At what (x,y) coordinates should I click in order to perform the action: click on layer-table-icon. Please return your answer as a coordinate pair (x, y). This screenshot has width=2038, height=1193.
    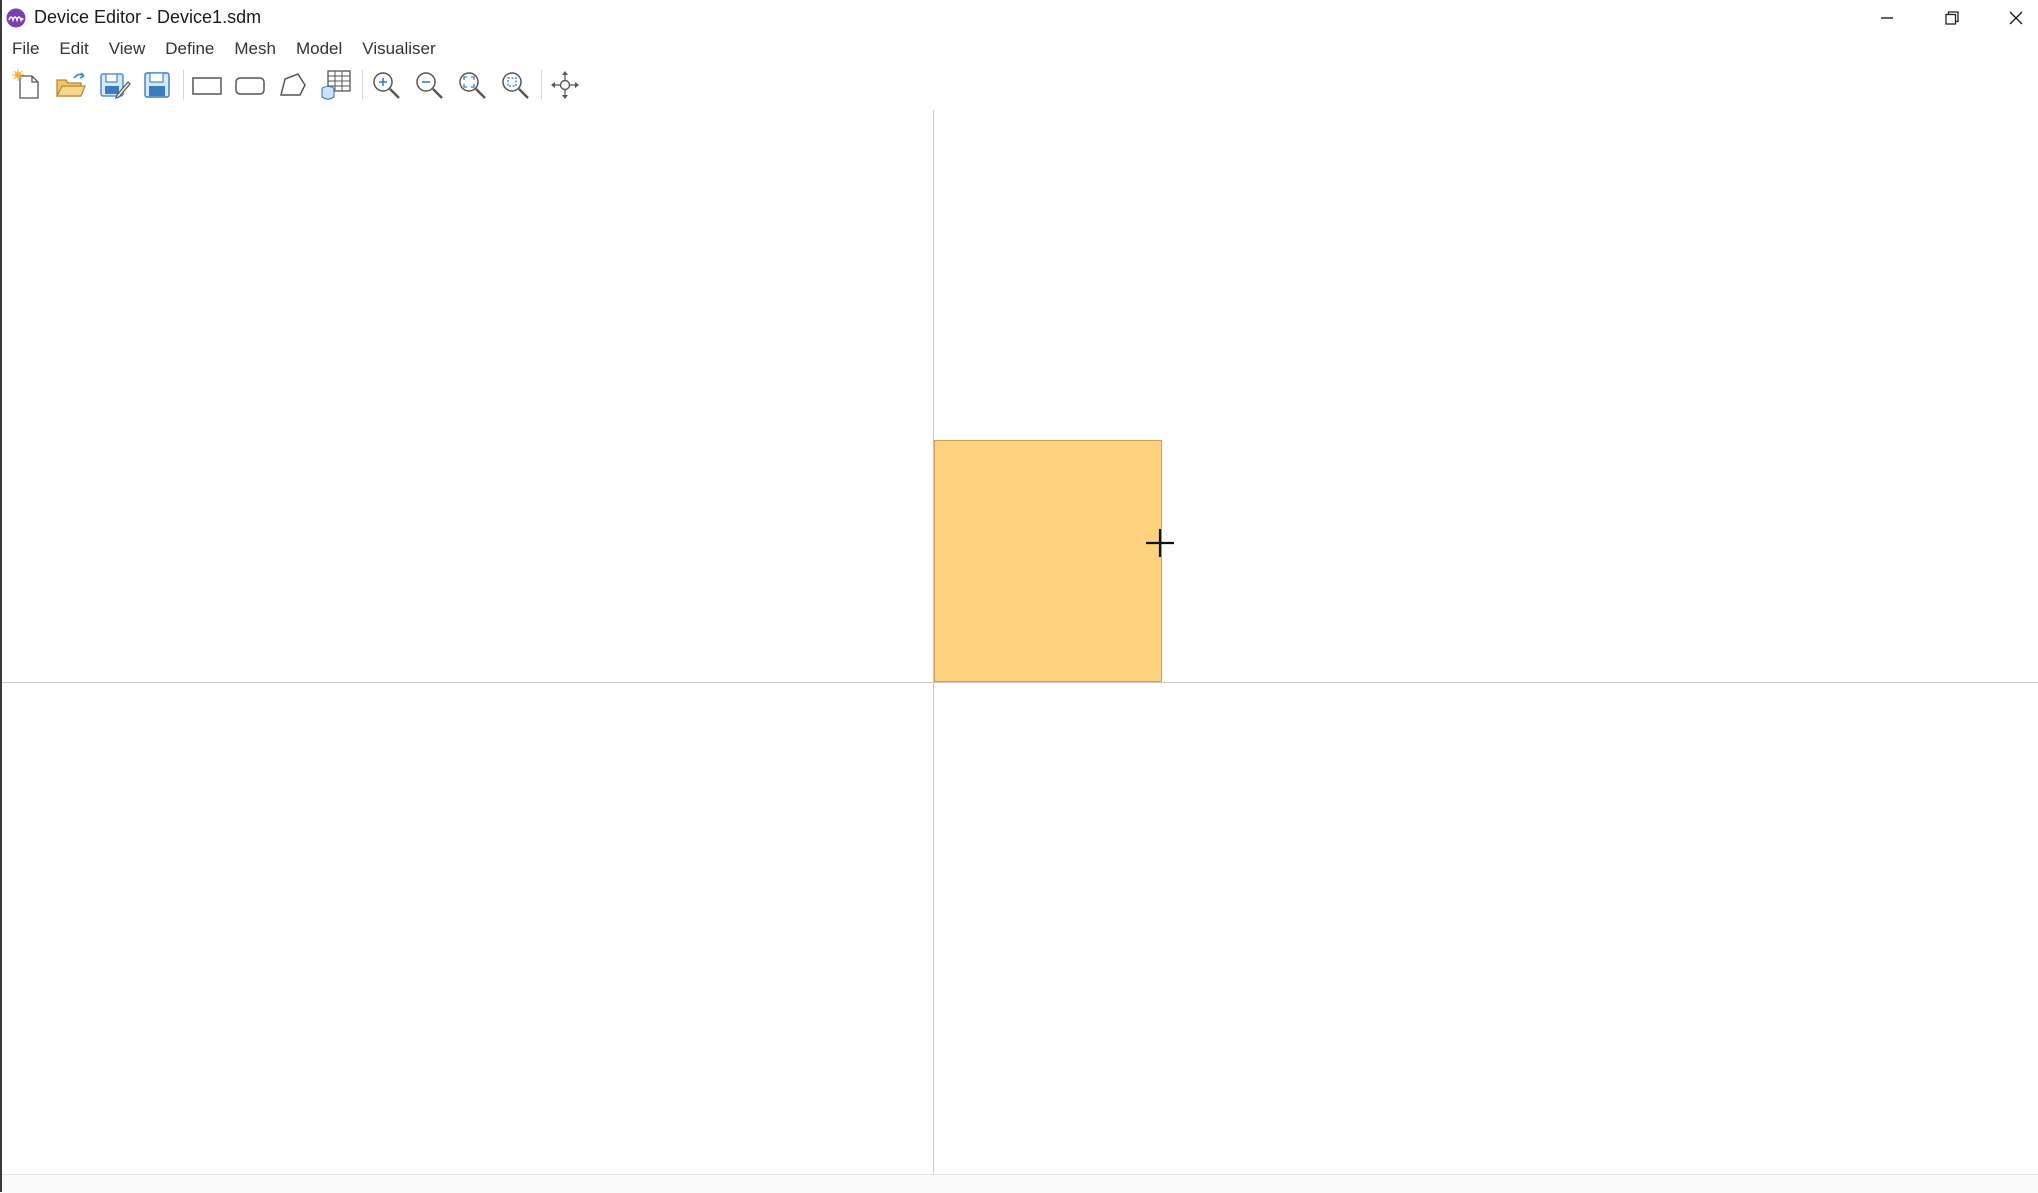
    Looking at the image, I should click on (336, 85).